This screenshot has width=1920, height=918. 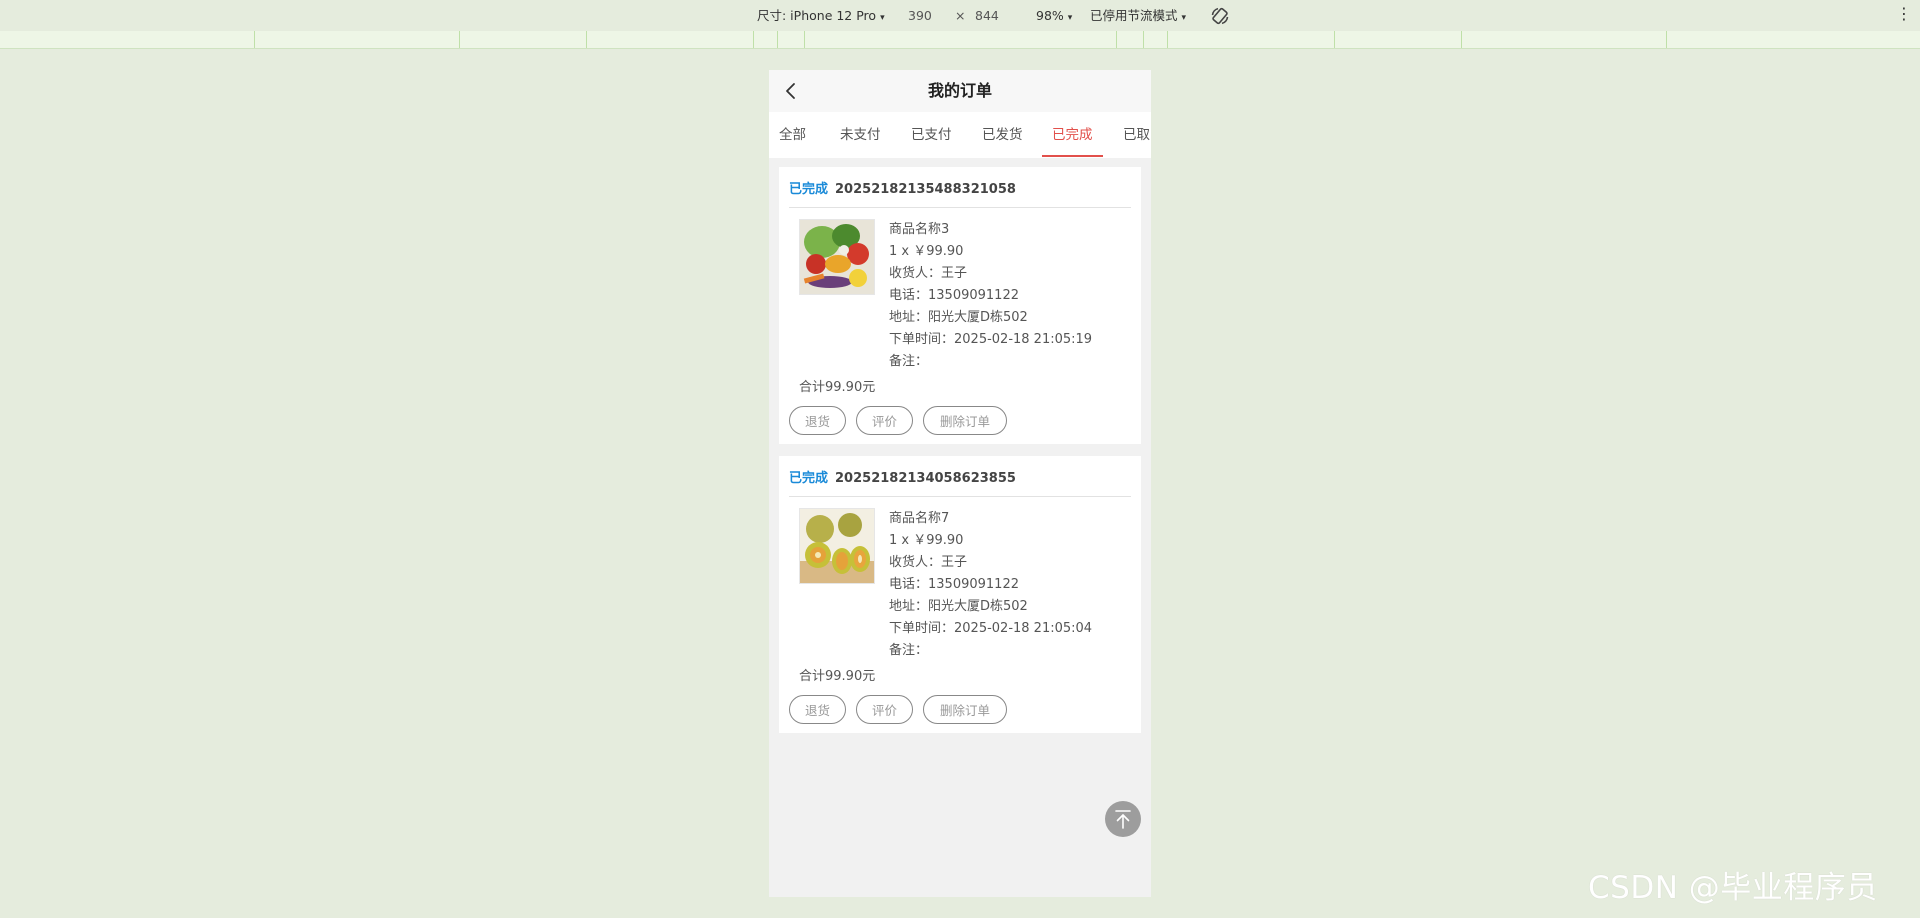 I want to click on zoom-label: 98%, so click(x=1050, y=15).